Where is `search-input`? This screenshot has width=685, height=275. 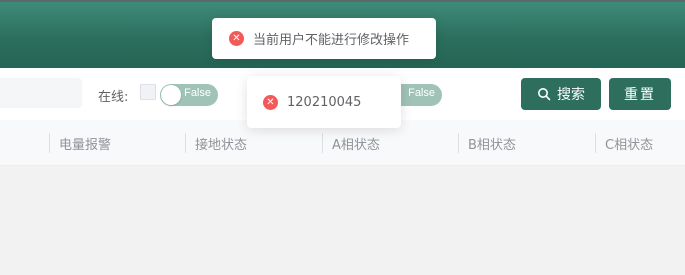 search-input is located at coordinates (41, 93).